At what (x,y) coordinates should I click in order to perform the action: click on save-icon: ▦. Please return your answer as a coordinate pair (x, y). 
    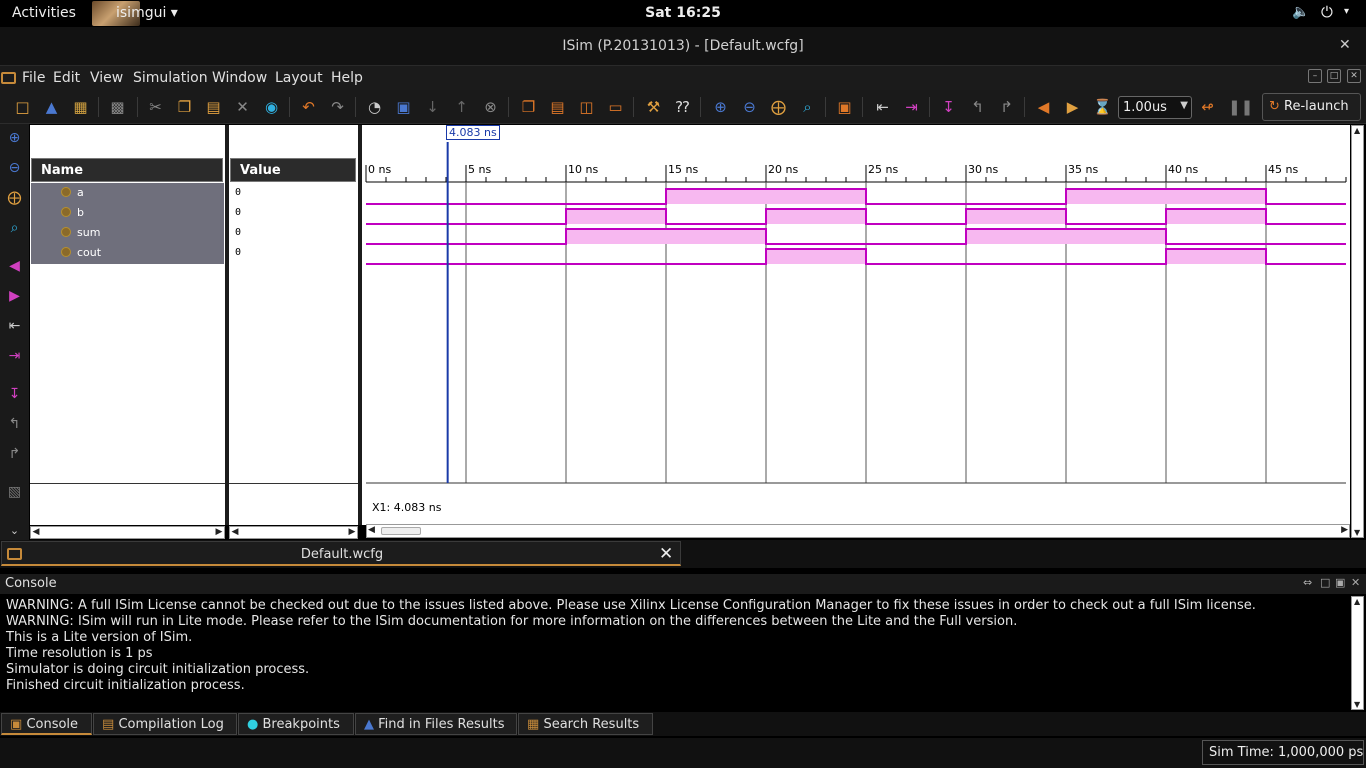
    Looking at the image, I should click on (80, 107).